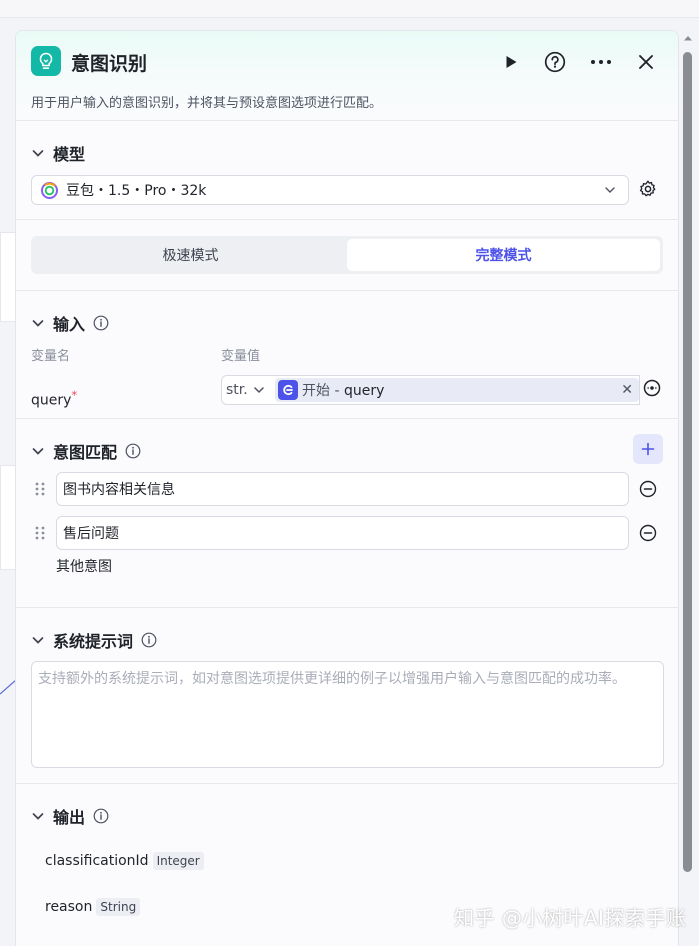  Describe the element at coordinates (364, 391) in the screenshot. I see `ref-variable: query` at that location.